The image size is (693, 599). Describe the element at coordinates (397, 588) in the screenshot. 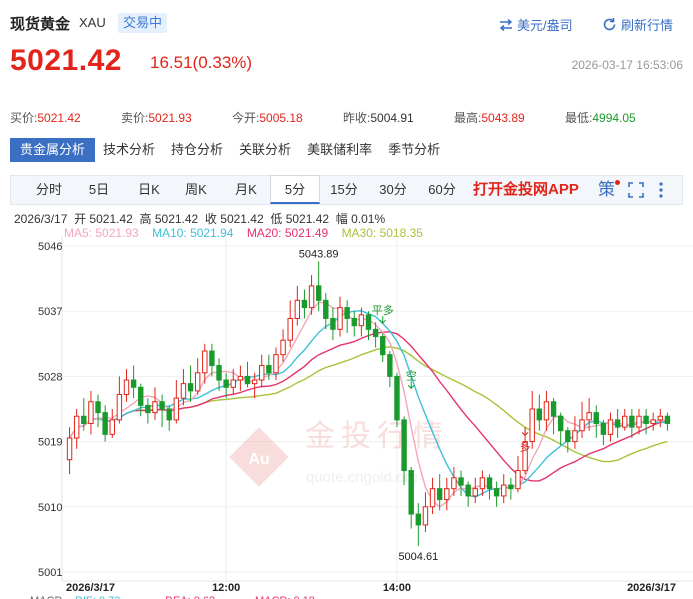

I see `x-tick-label: 14:00` at that location.